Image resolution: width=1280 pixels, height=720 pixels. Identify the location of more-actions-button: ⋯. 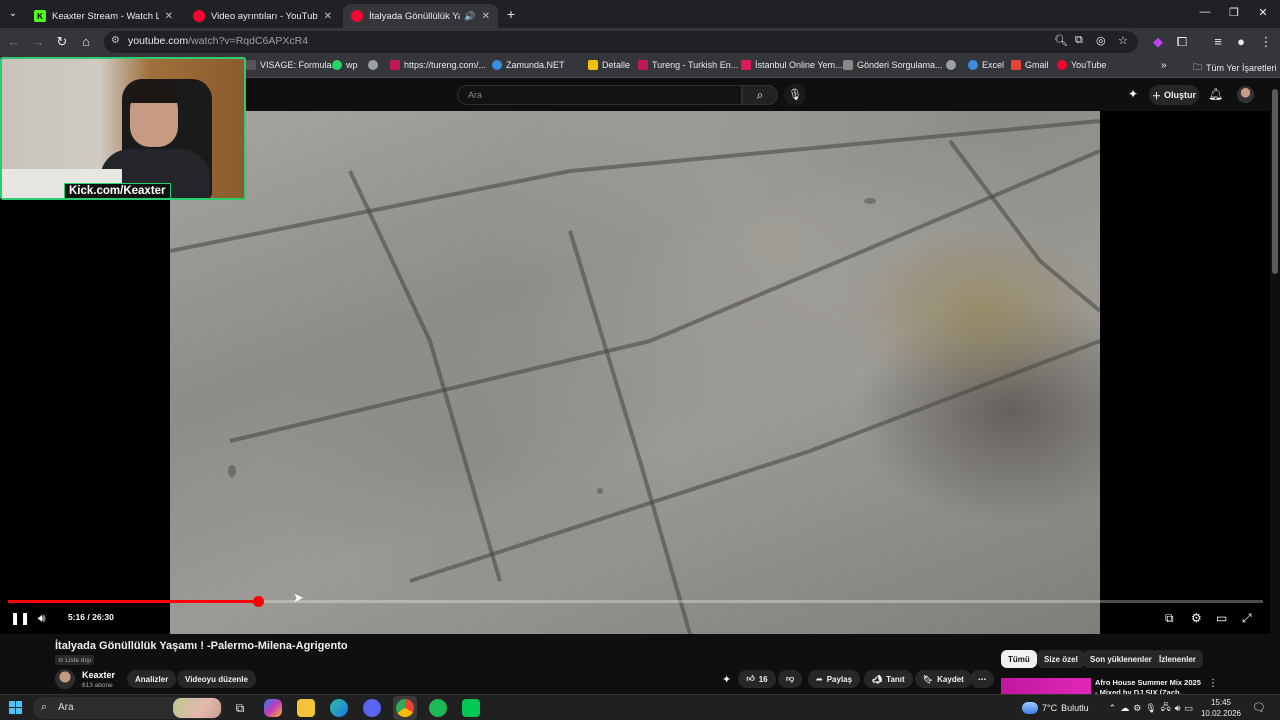
(982, 679).